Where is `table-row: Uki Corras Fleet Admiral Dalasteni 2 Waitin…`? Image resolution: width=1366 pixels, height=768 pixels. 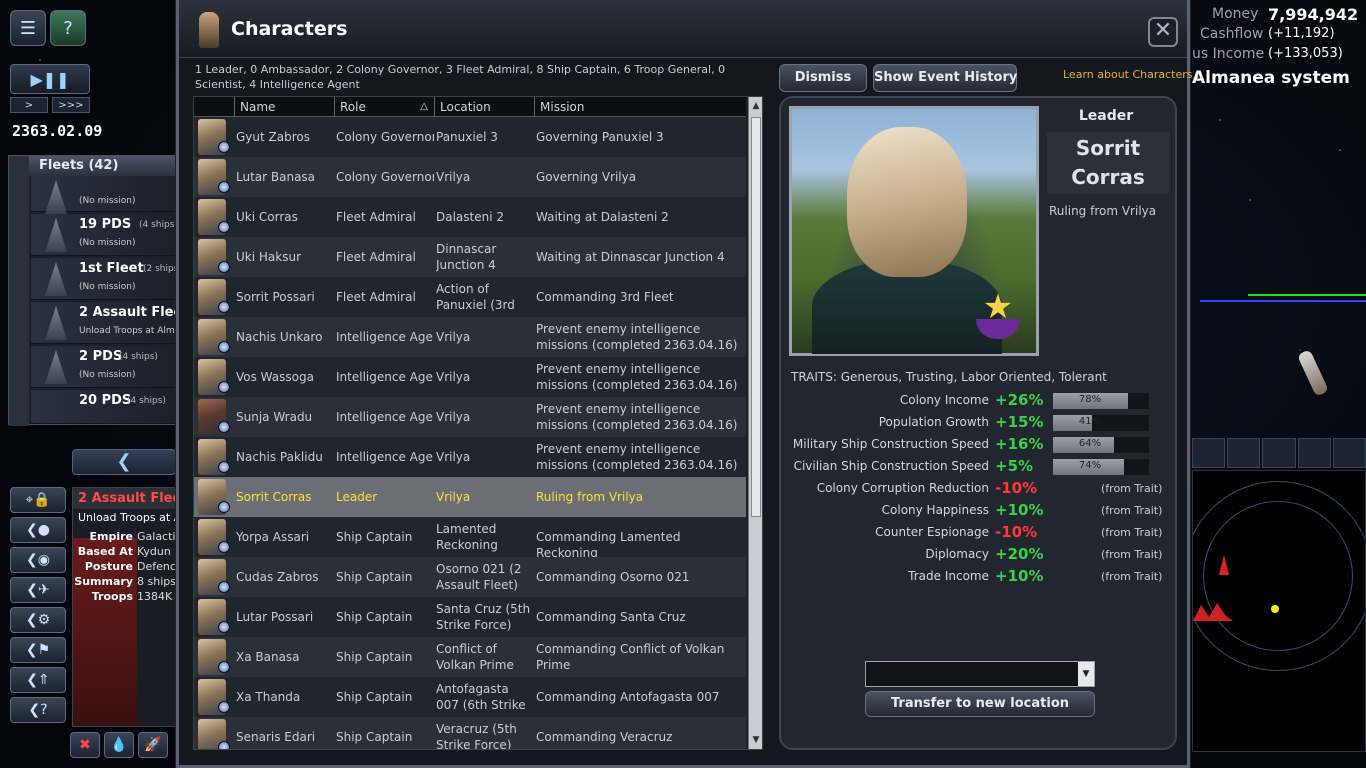
table-row: Uki Corras Fleet Admiral Dalasteni 2 Waitin… is located at coordinates (470, 217).